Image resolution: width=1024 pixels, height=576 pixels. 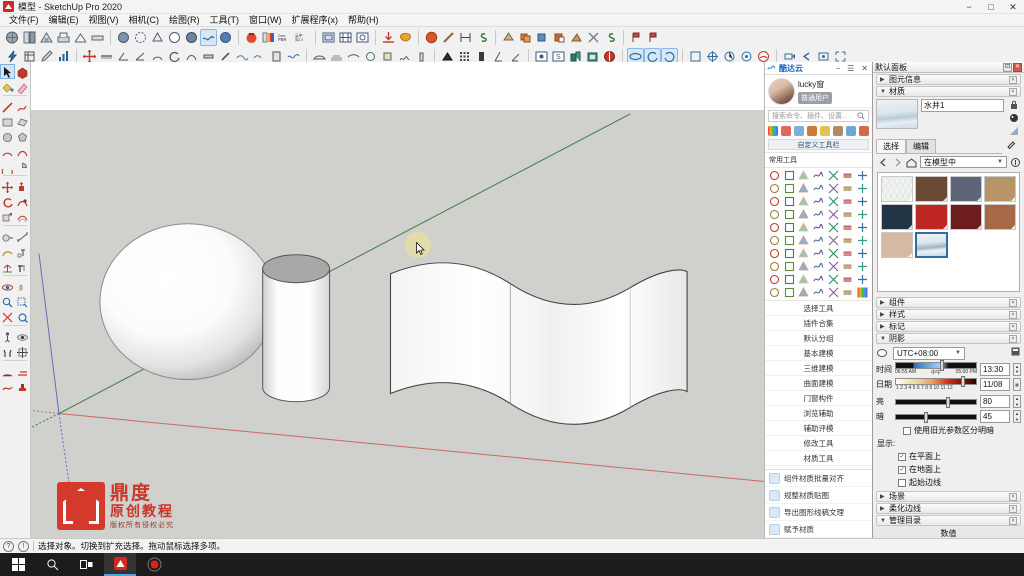 I want to click on time-slider: 06:55 AM 中午 05:00 PM, so click(x=936, y=368).